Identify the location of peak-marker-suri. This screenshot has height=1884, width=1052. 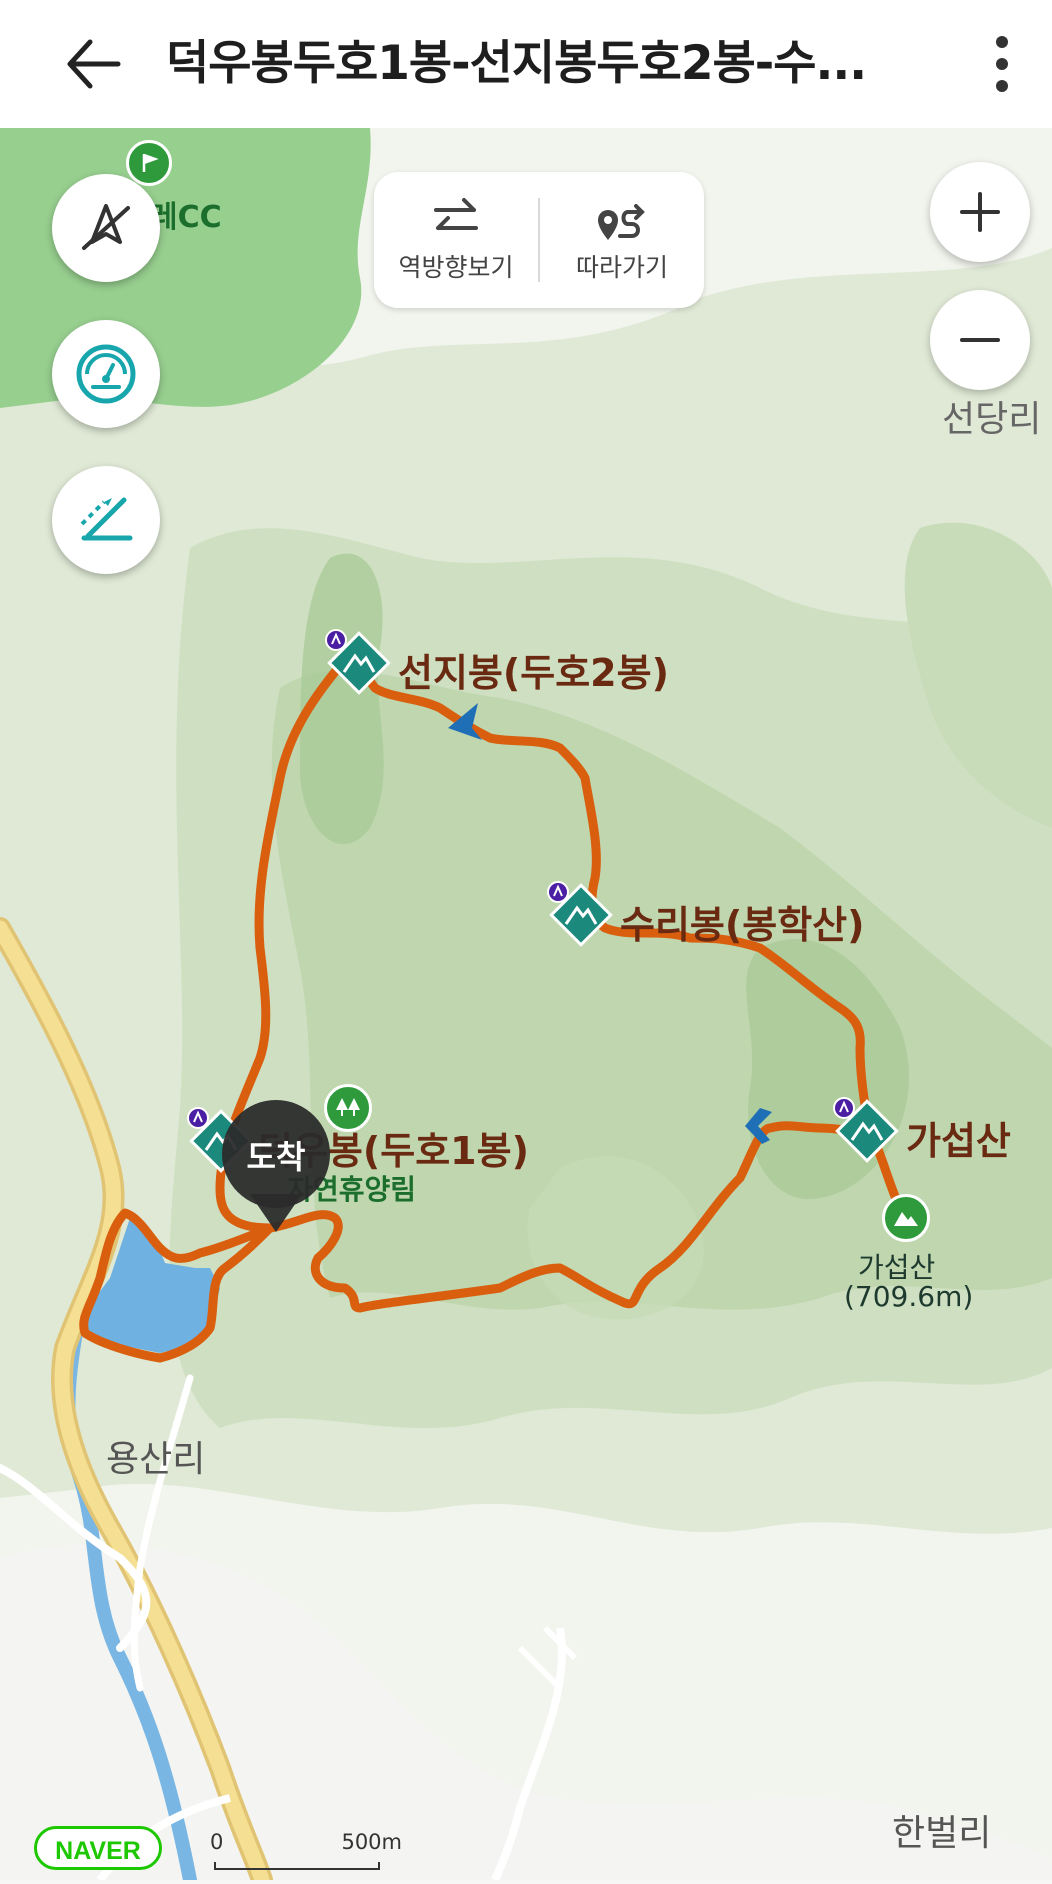
(581, 915).